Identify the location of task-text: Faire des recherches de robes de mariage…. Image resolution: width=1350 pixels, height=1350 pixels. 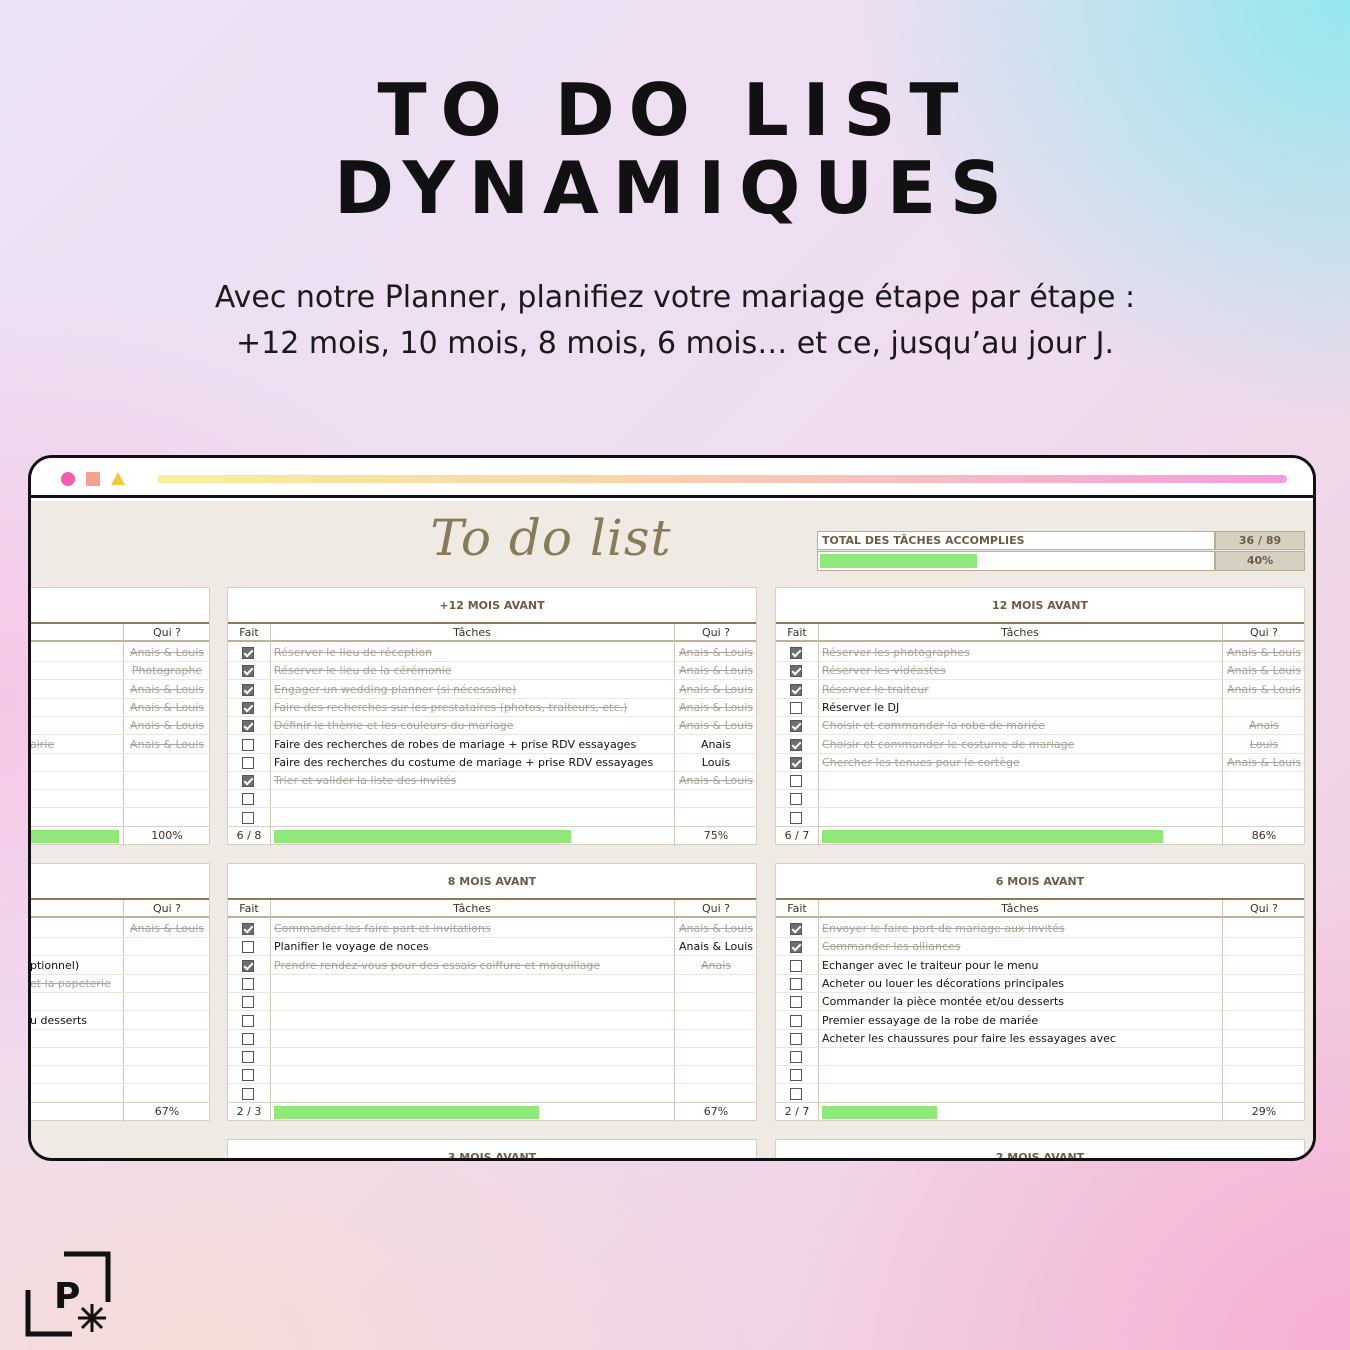
(455, 744).